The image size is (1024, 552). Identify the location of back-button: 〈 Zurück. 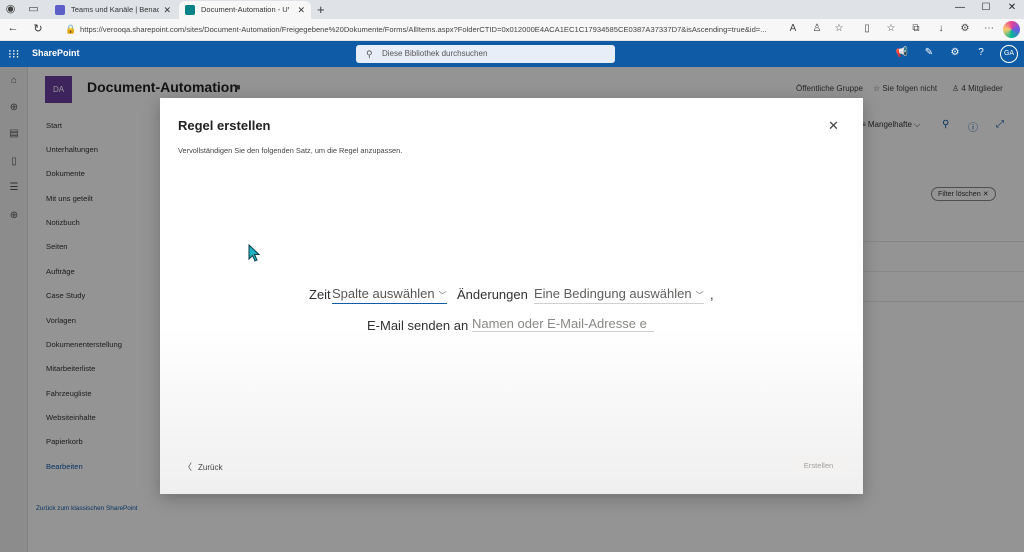
(202, 466).